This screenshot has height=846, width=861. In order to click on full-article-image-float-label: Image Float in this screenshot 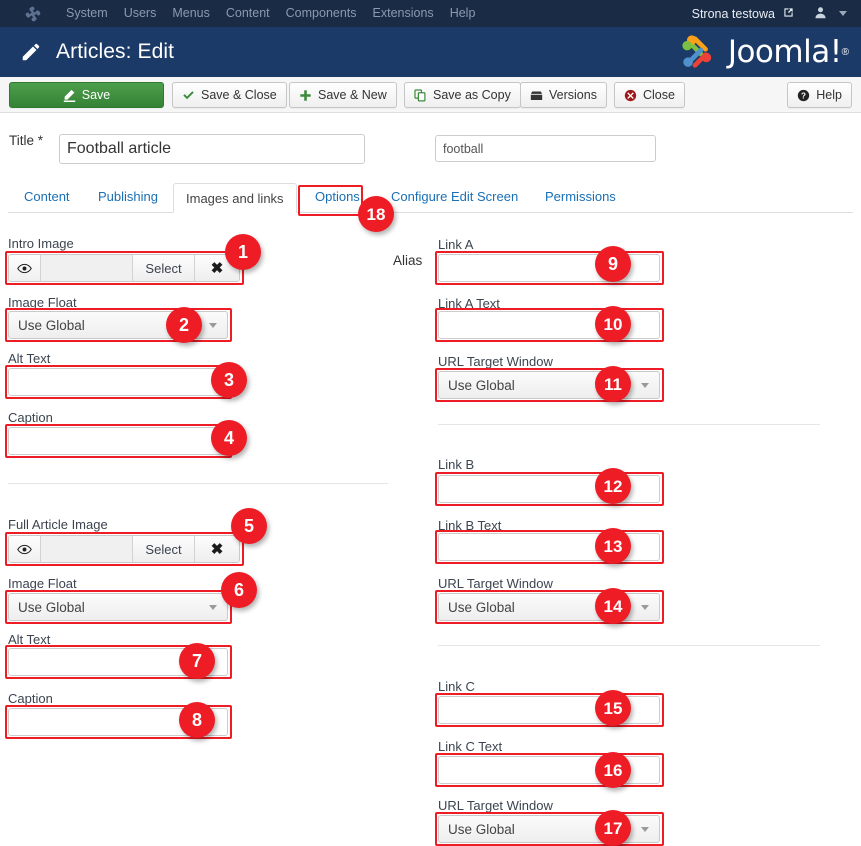, I will do `click(42, 583)`.